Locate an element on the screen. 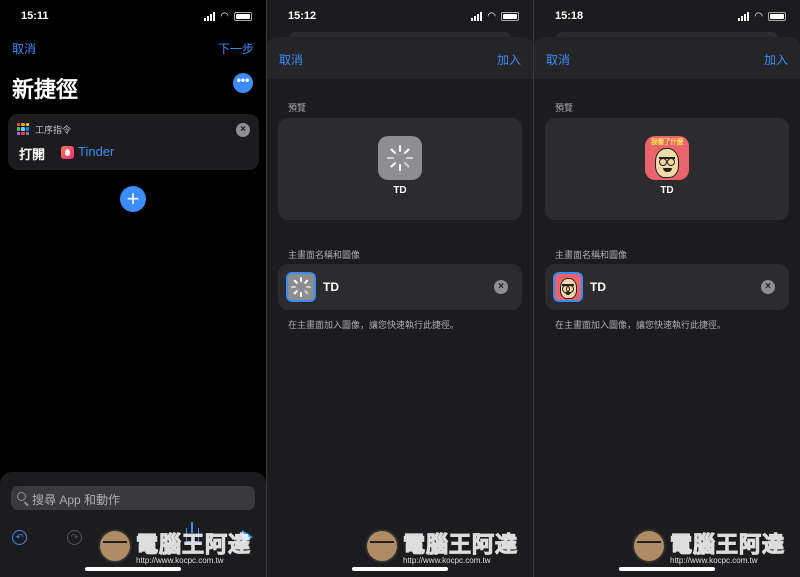 The image size is (800, 577). preview-card: 我看了什麼 TD is located at coordinates (667, 169).